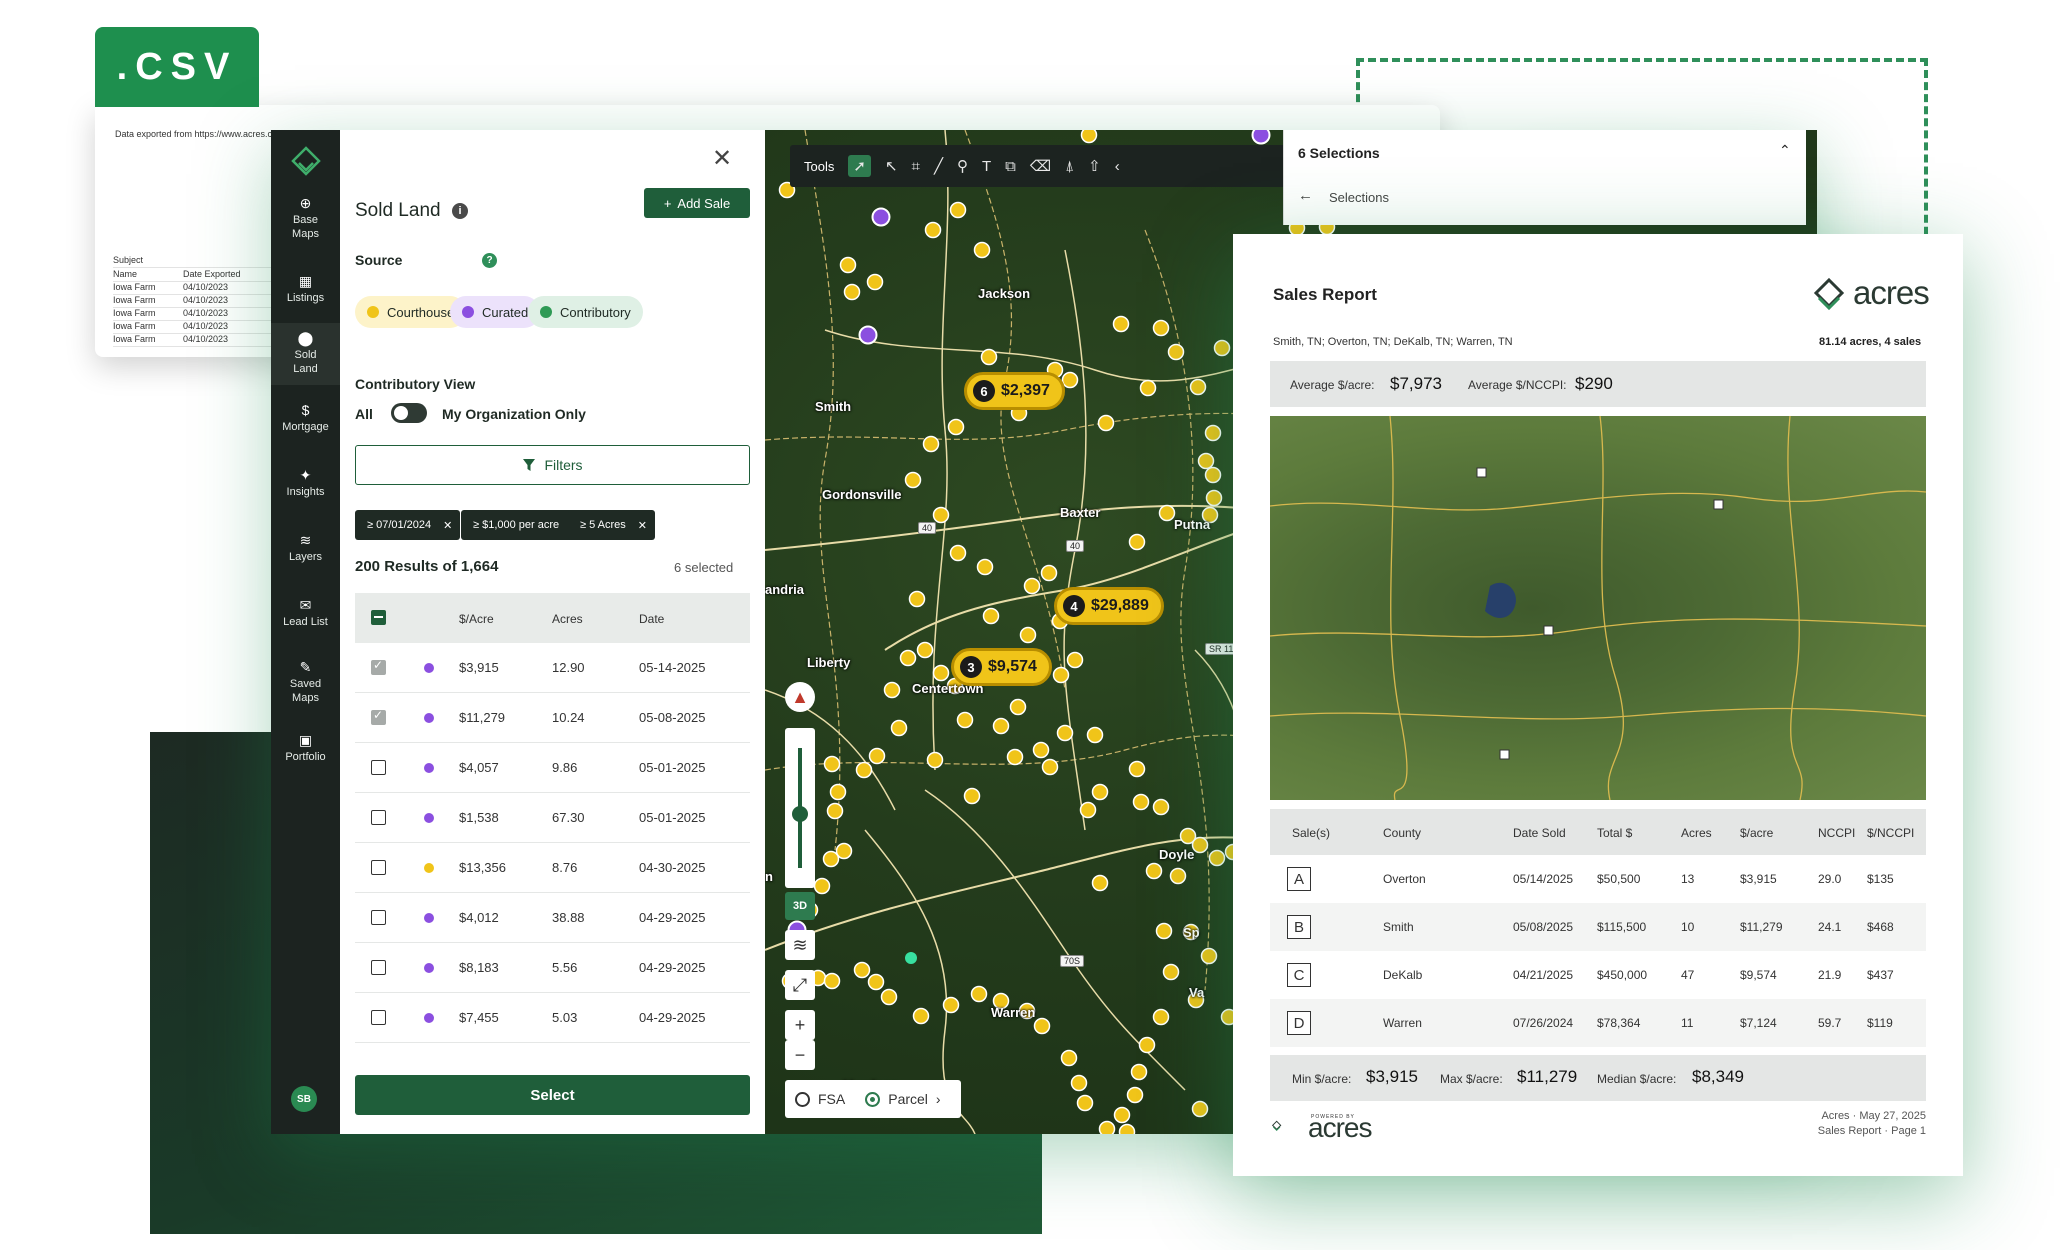  Describe the element at coordinates (552, 768) in the screenshot. I see `table-row: $4,057 9.86 05-01-2025` at that location.